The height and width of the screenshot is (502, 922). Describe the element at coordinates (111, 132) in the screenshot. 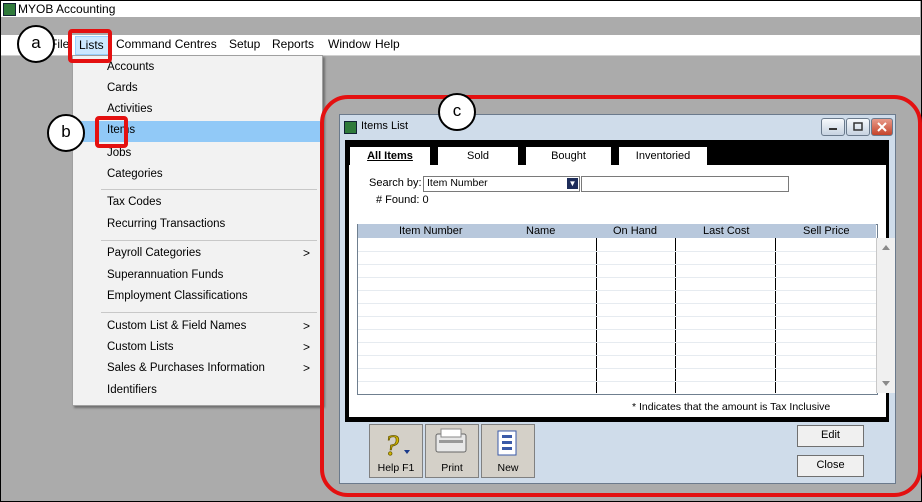

I see `callout-highlight-items` at that location.